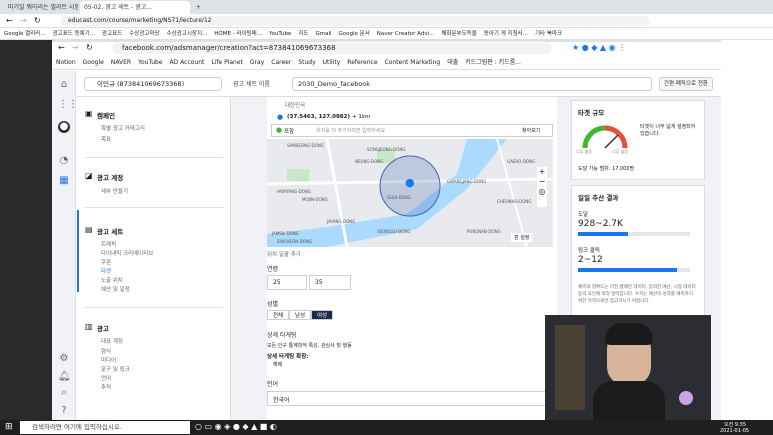  Describe the element at coordinates (322, 315) in the screenshot. I see `gender-female: 여성` at that location.